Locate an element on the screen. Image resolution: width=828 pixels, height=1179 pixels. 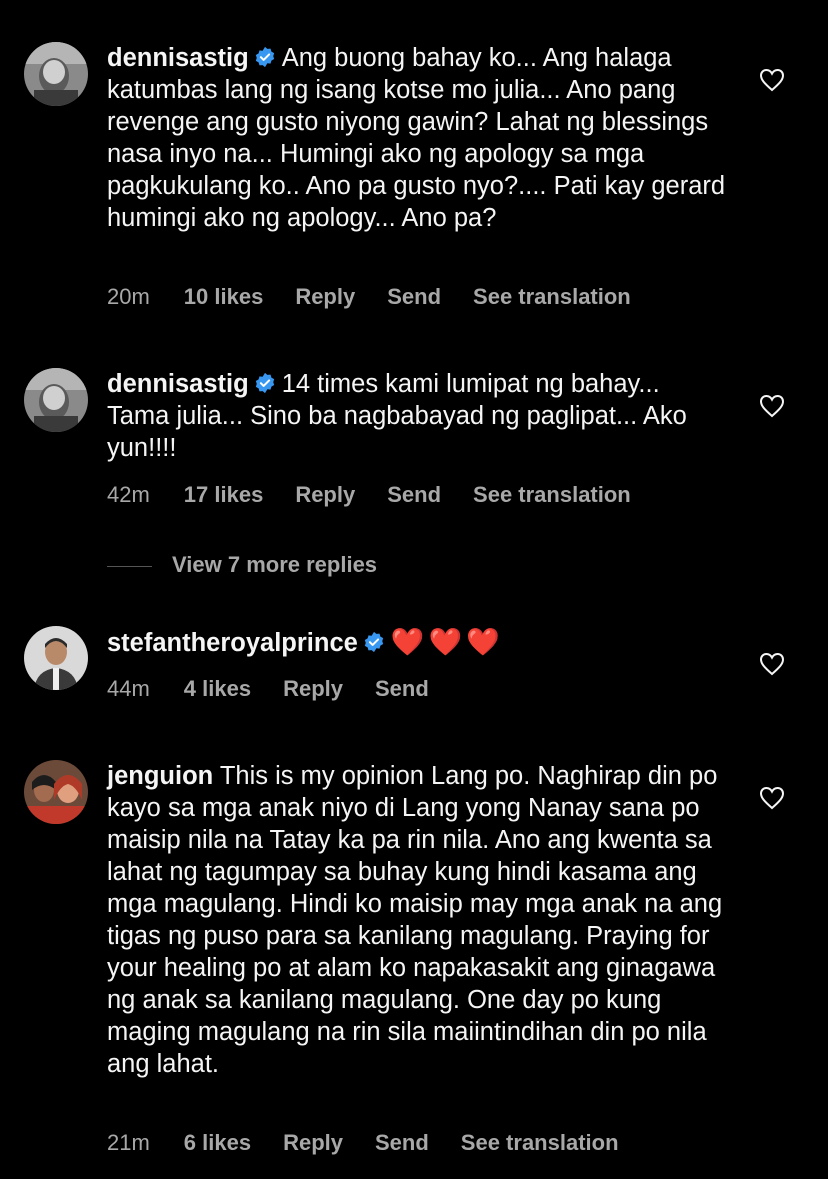
view-more-label: View 7 more replies is located at coordinates (275, 564).